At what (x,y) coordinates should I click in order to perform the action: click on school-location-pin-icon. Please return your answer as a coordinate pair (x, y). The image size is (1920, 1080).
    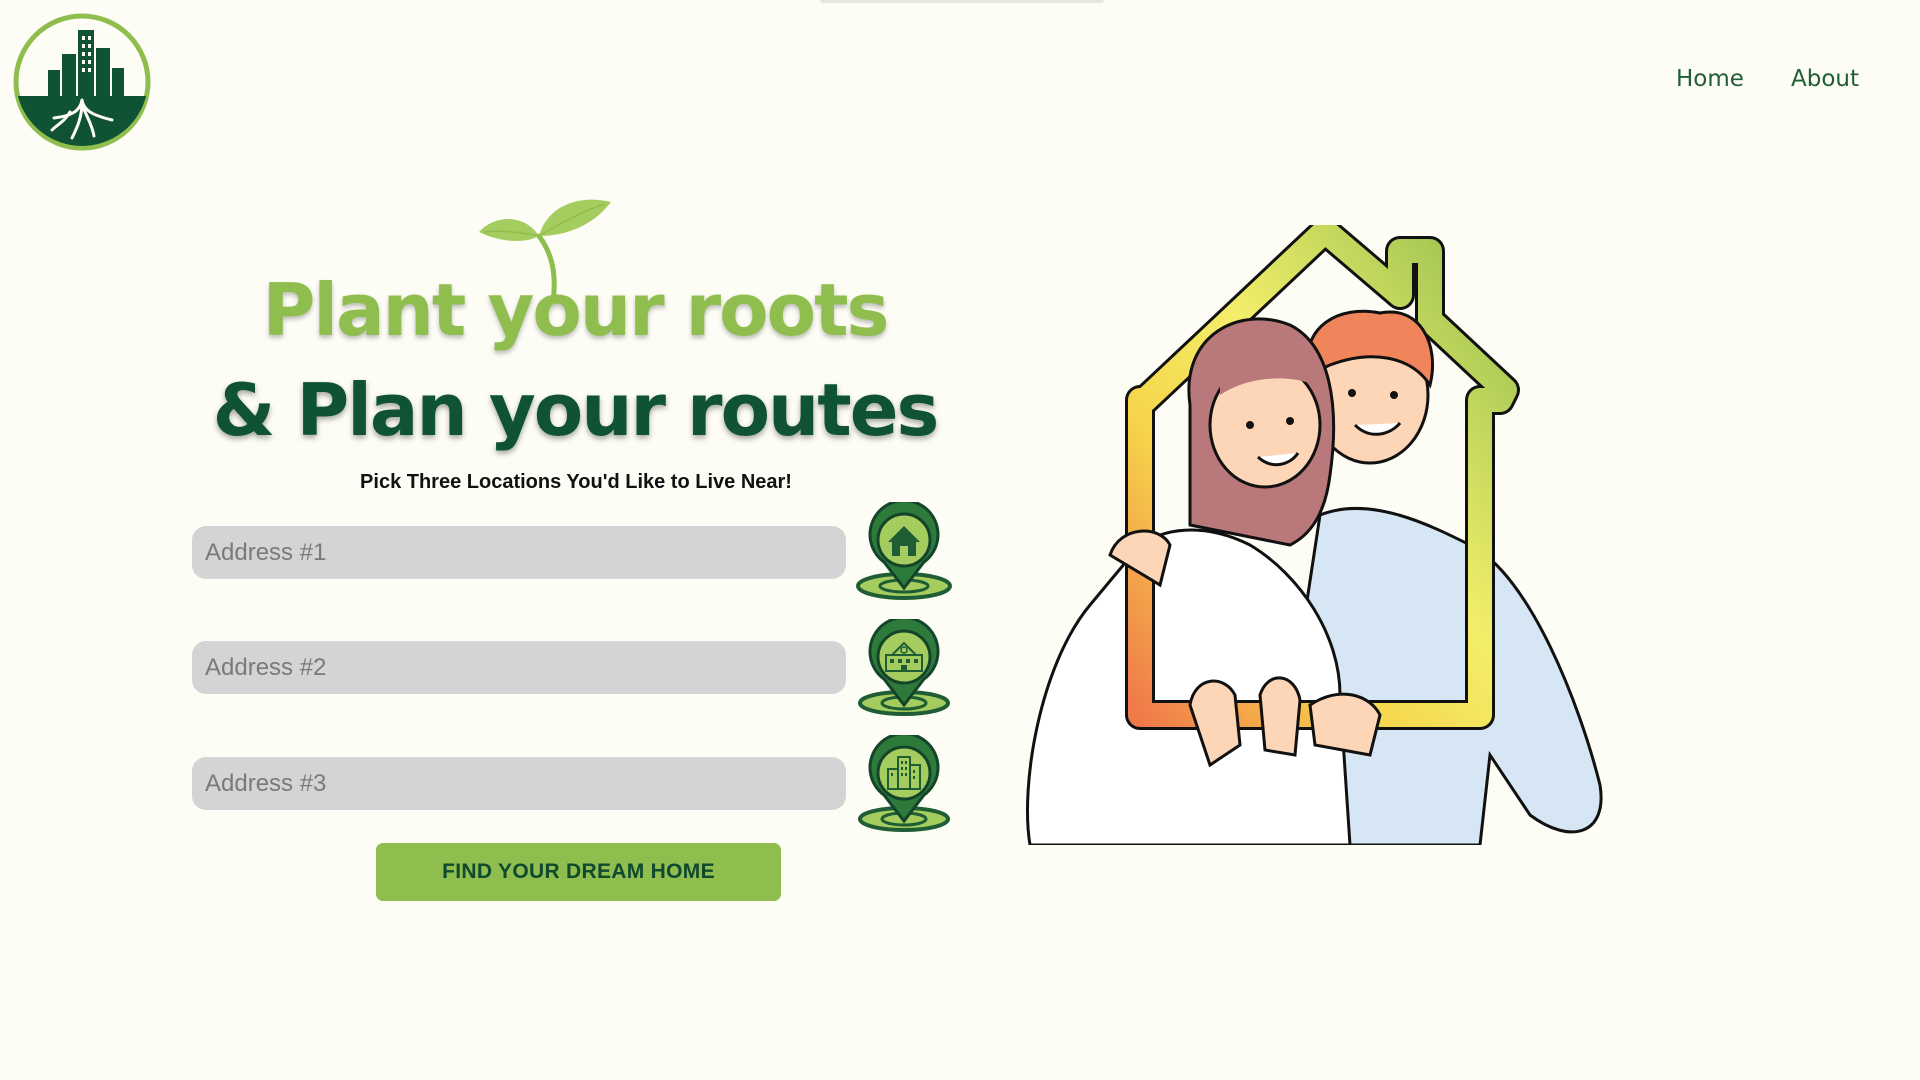
    Looking at the image, I should click on (904, 667).